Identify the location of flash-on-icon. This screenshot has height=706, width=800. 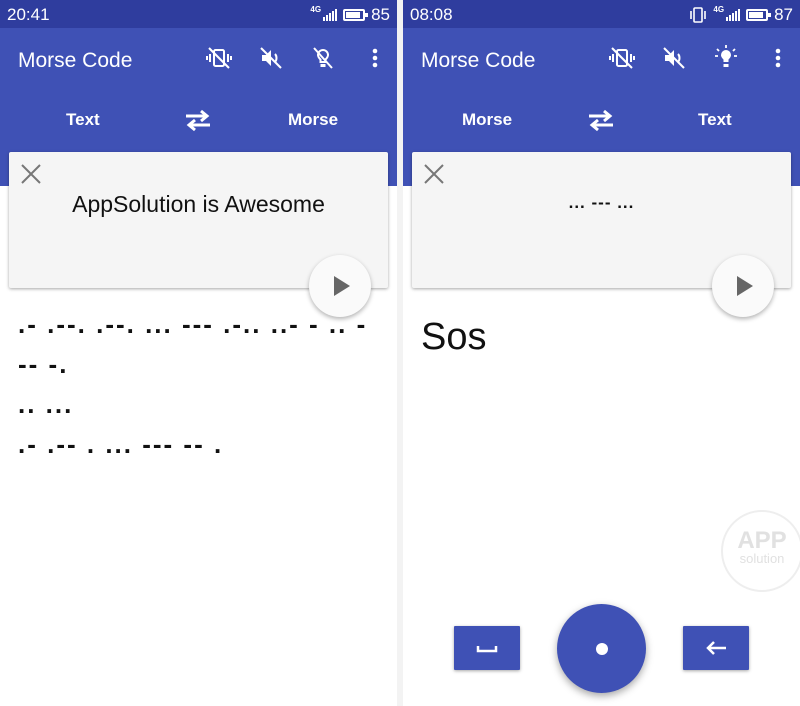
(726, 58).